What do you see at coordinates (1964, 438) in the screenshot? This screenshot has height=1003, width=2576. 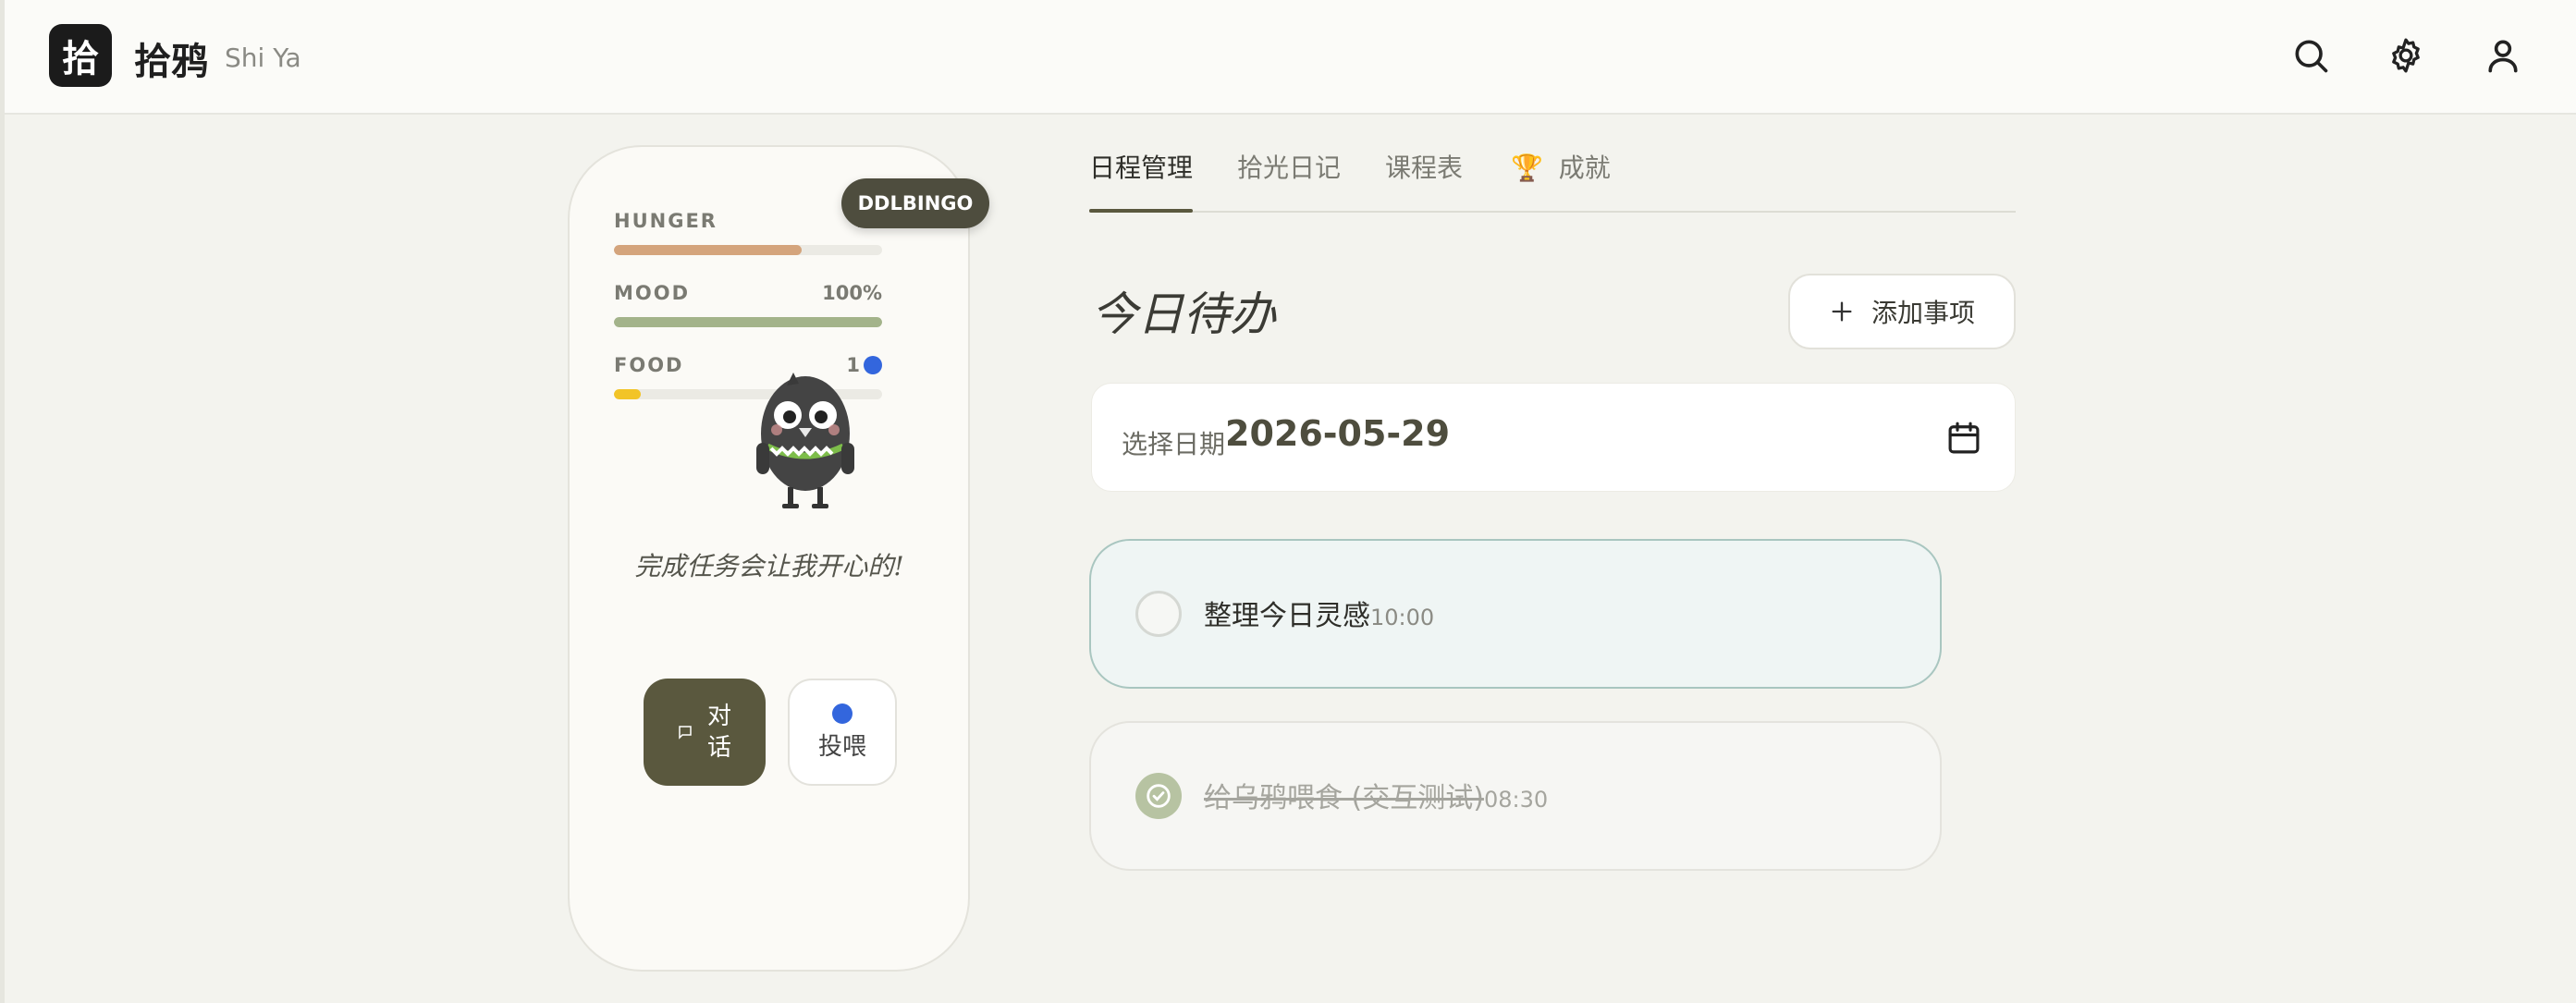 I see `calendar-icon` at bounding box center [1964, 438].